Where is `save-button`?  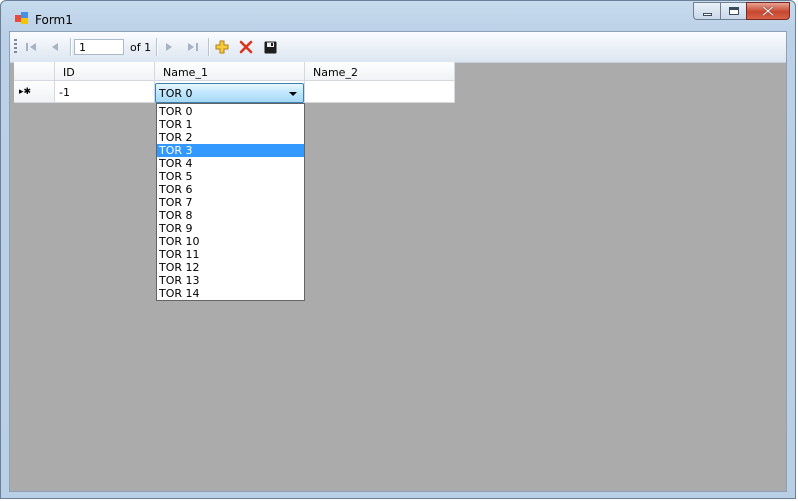
save-button is located at coordinates (270, 47).